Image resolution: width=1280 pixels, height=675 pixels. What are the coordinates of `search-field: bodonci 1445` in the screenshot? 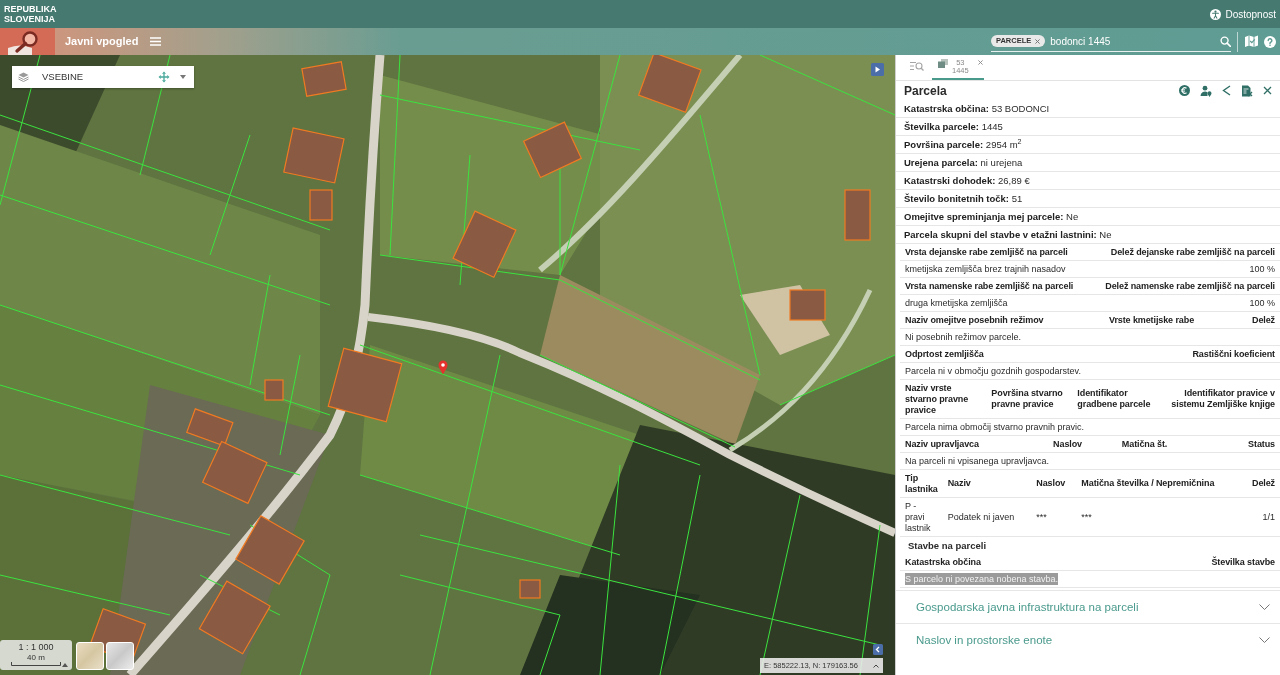 It's located at (1132, 41).